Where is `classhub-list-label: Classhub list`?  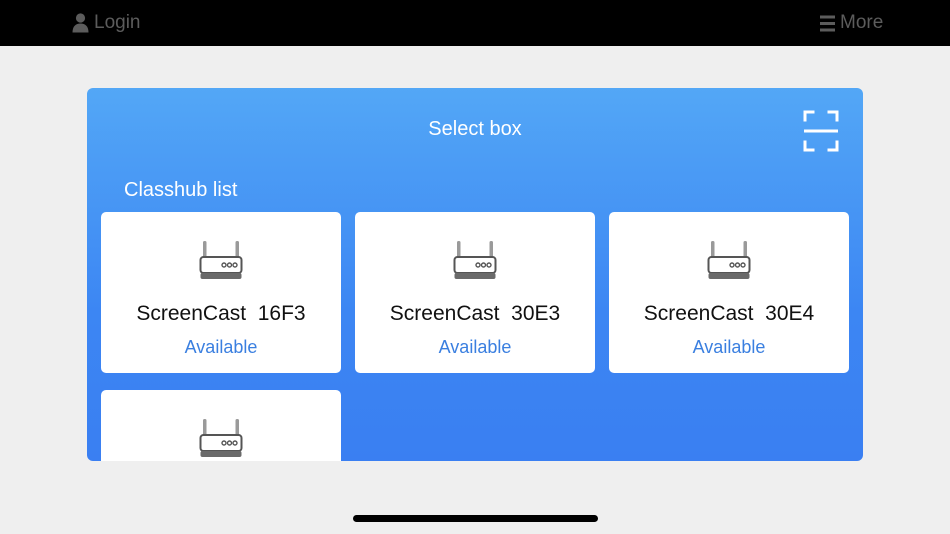
classhub-list-label: Classhub list is located at coordinates (181, 190).